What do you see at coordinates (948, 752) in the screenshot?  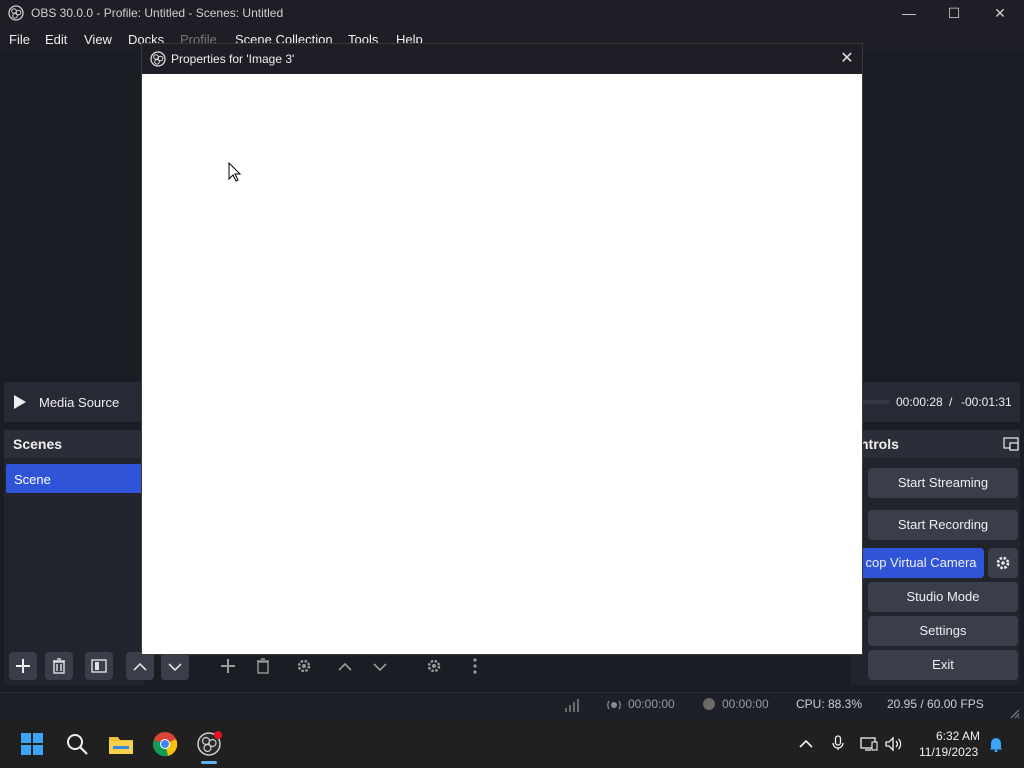 I see `clock-date: 11/19/2023` at bounding box center [948, 752].